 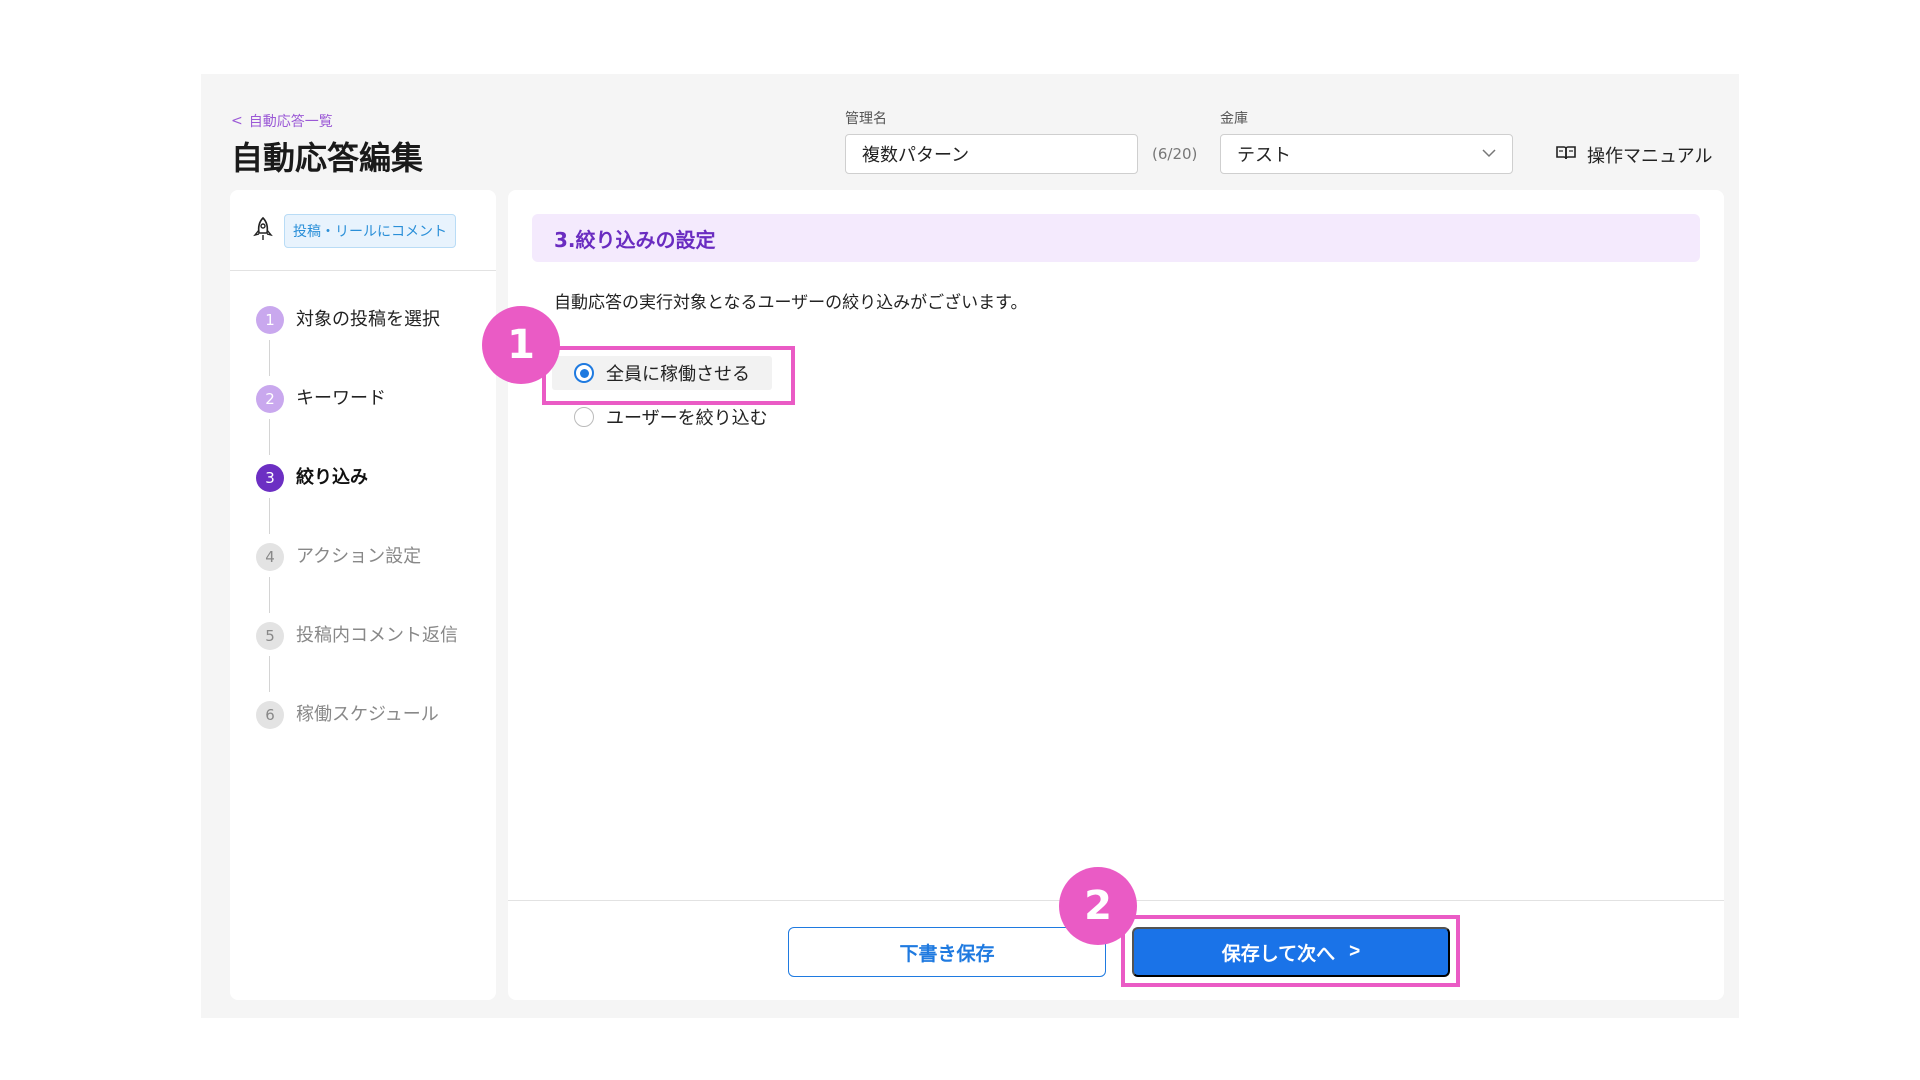 What do you see at coordinates (1355, 951) in the screenshot?
I see `chevron-right-icon: >` at bounding box center [1355, 951].